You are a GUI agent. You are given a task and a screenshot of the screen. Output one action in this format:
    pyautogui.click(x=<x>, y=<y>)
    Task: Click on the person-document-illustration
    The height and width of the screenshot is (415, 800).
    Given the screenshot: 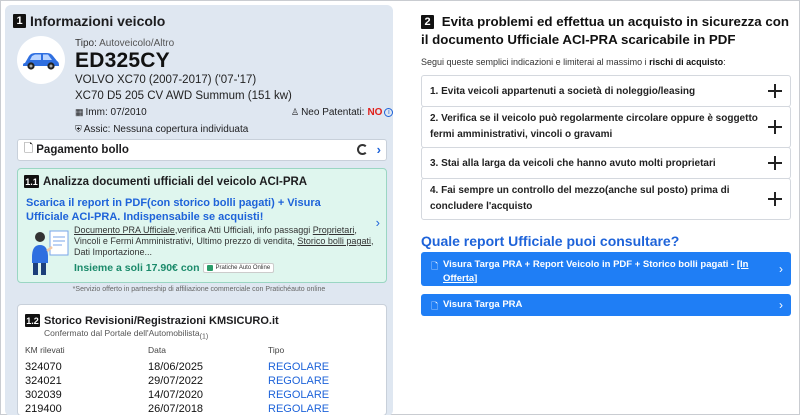 What is the action you would take?
    pyautogui.click(x=50, y=252)
    